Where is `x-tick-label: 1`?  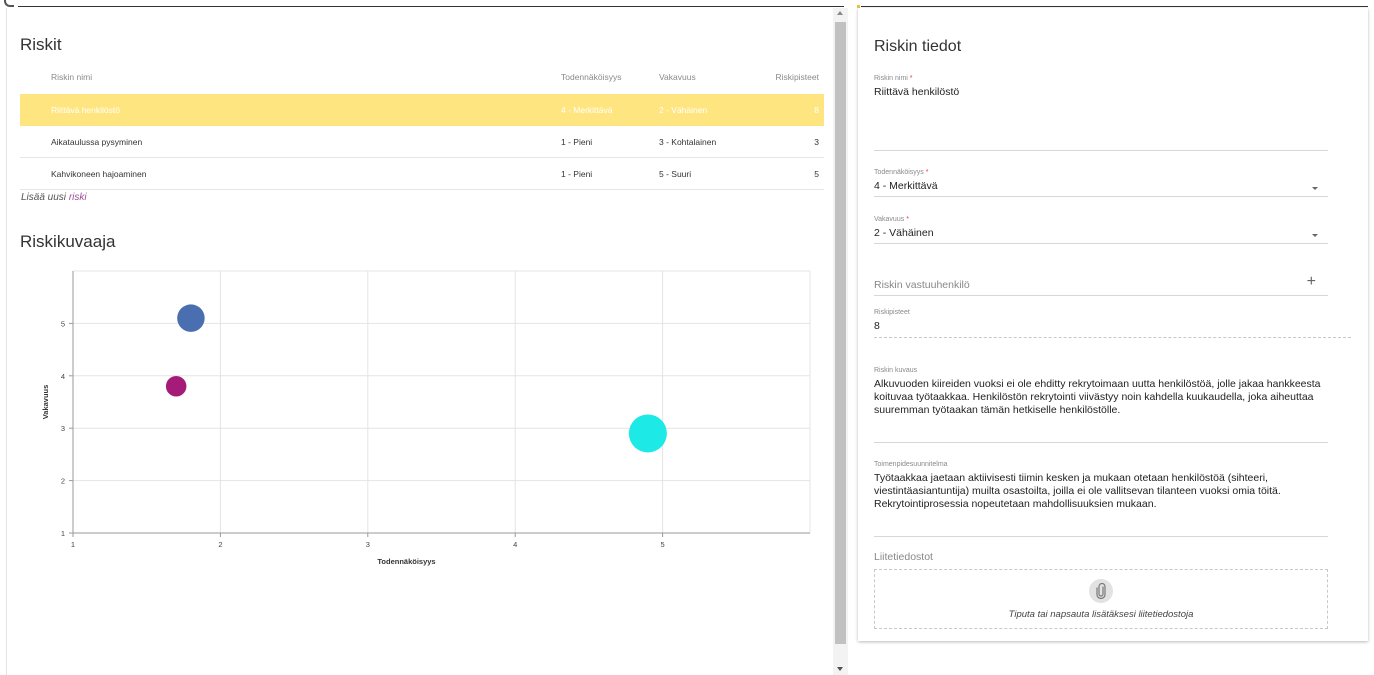 x-tick-label: 1 is located at coordinates (73, 544).